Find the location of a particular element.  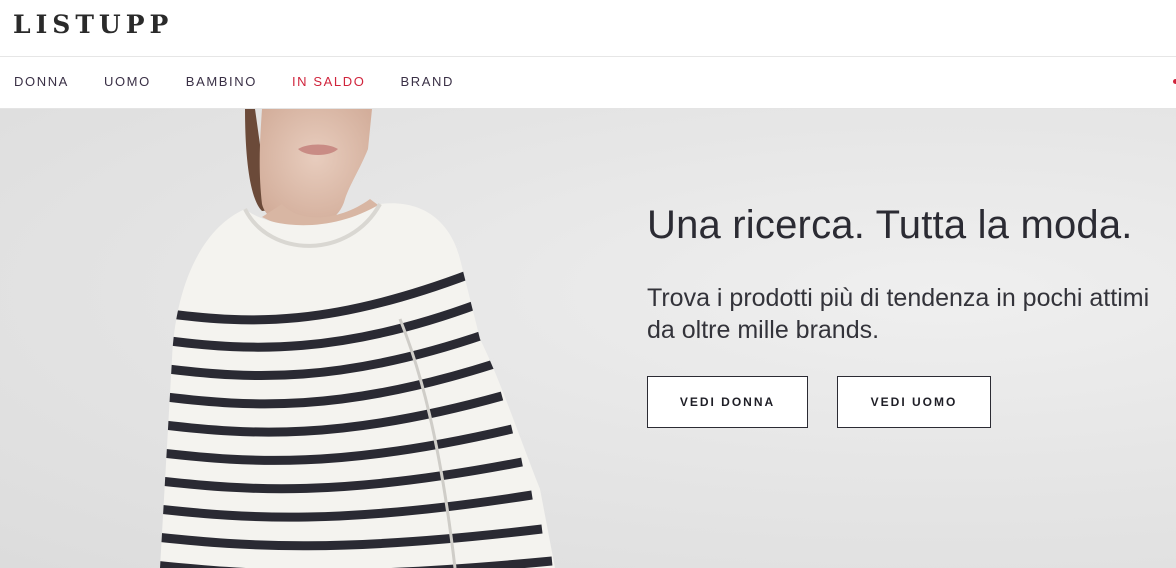

nav-item-brand: BRAND is located at coordinates (427, 82).